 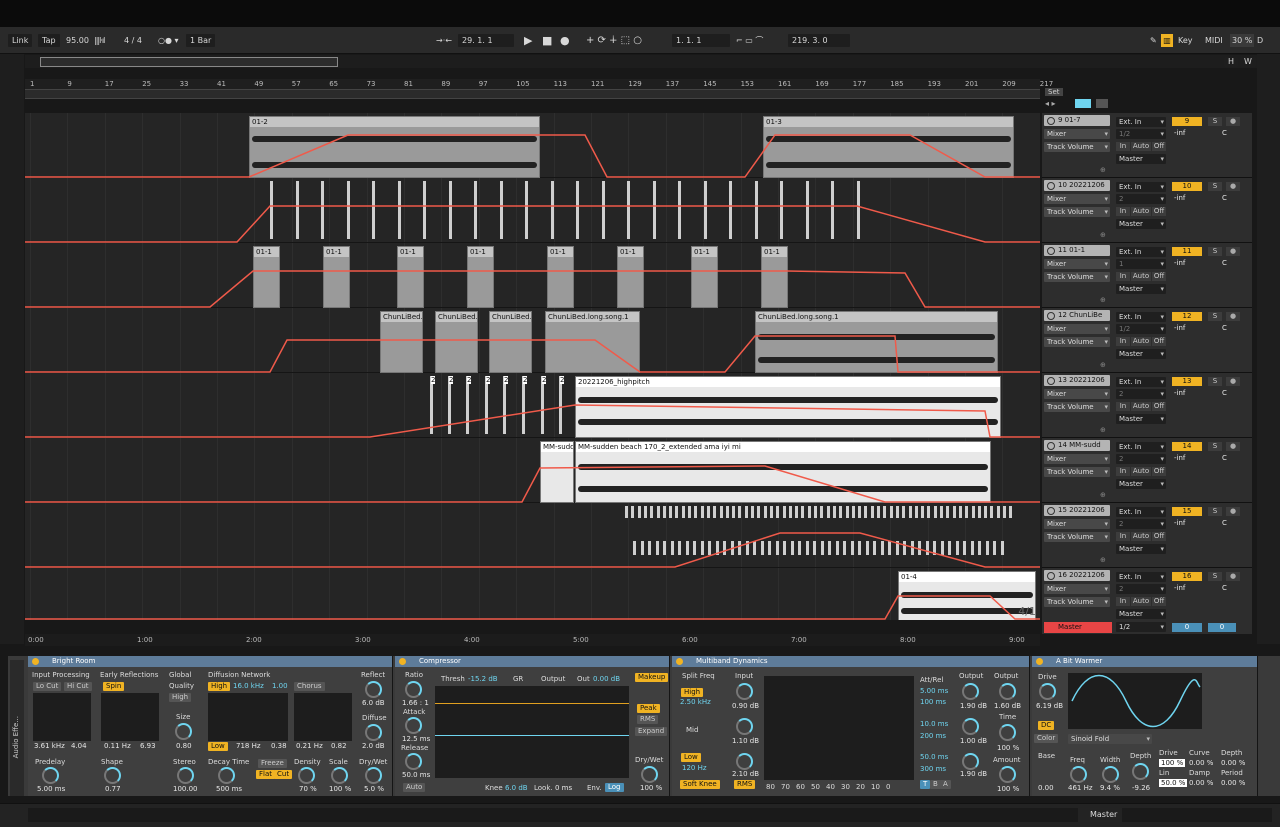 I want to click on value: 100 %, so click(x=1008, y=748).